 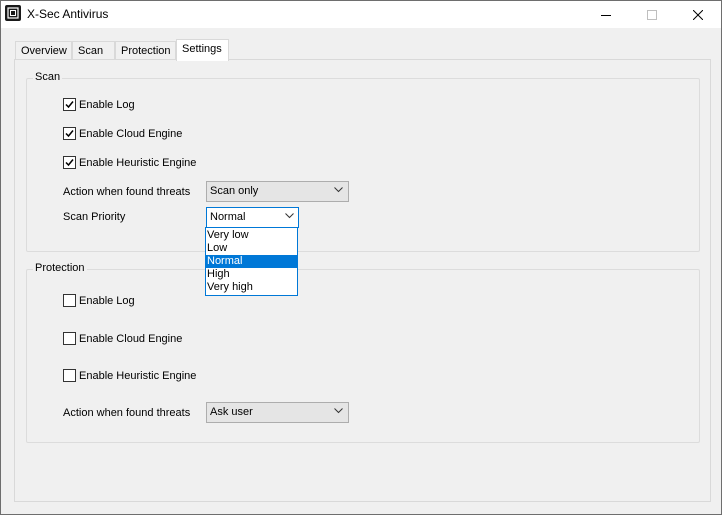 I want to click on priority-option-low: Low, so click(x=251, y=248).